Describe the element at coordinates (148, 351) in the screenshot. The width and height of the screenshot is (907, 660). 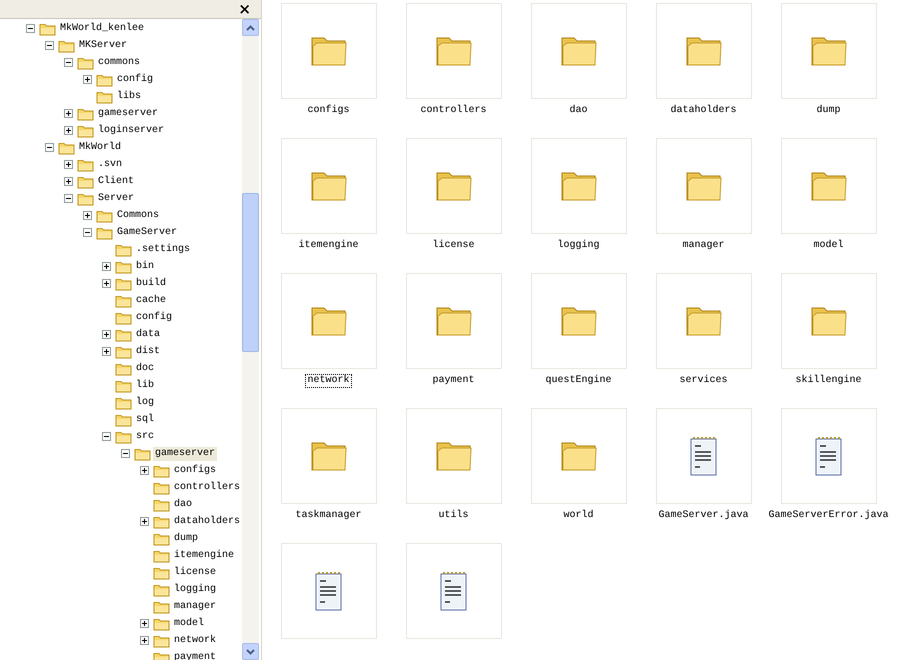
I see `tree-item: dist` at that location.